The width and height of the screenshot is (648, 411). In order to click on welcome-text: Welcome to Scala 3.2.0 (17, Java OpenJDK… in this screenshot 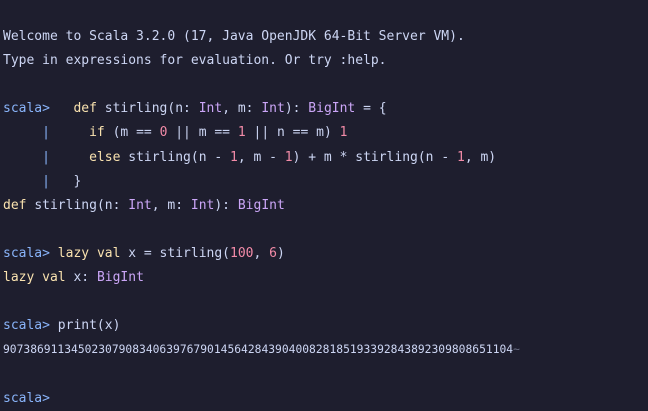, I will do `click(234, 37)`.